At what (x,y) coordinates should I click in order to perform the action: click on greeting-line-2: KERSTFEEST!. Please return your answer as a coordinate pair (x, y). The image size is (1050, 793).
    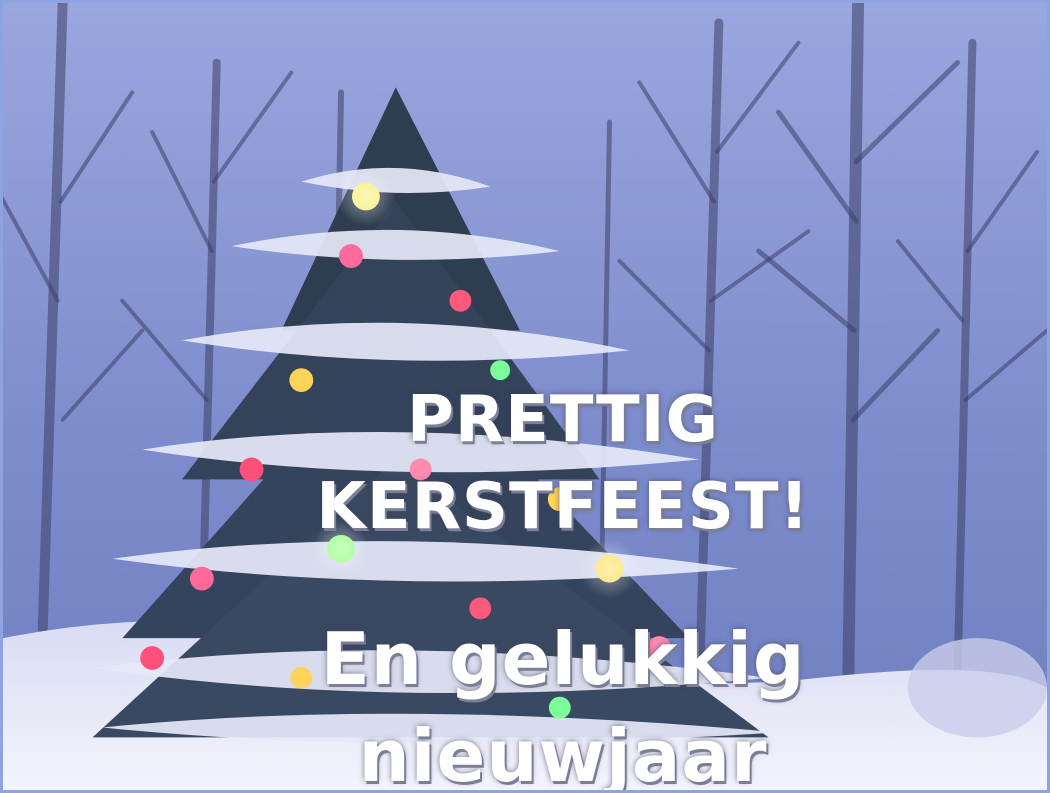
    Looking at the image, I should click on (563, 507).